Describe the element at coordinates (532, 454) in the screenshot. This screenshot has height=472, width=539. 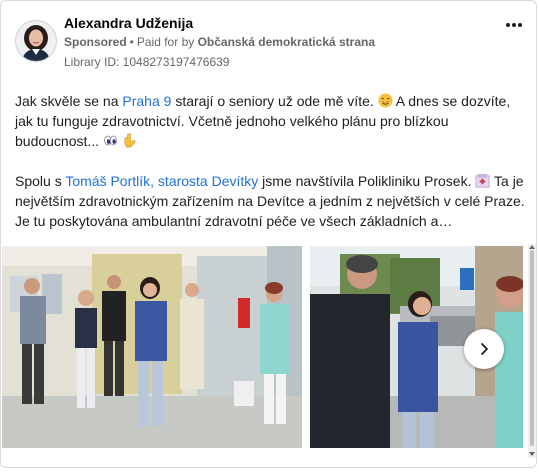
I see `scroll-down-arrow-icon` at that location.